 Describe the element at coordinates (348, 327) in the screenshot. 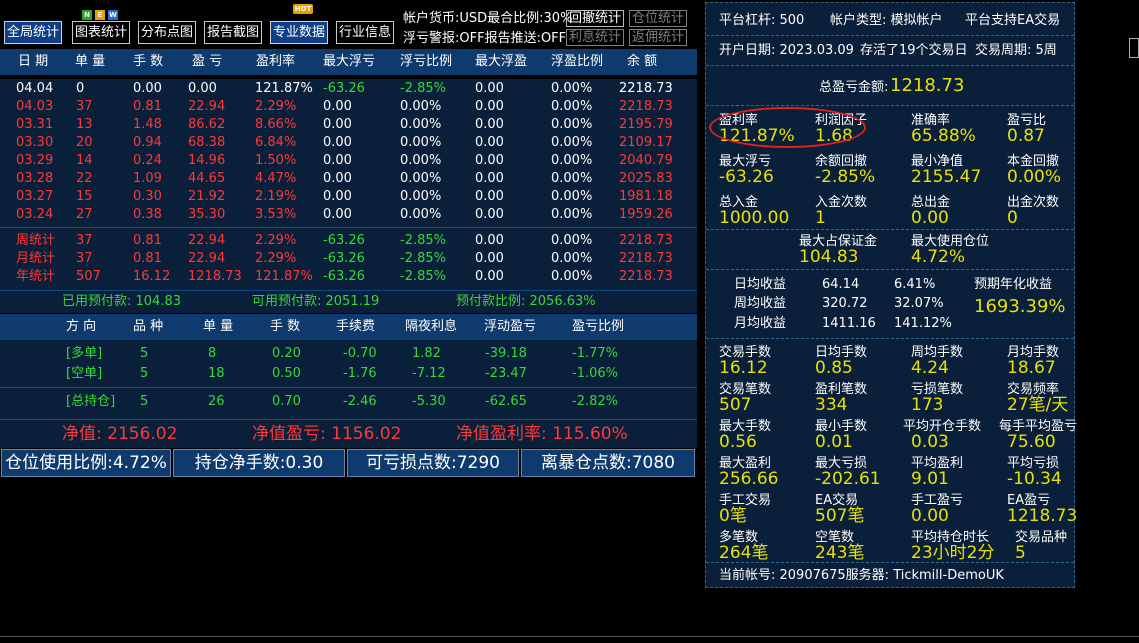

I see `positions-table-header: 方 向 品 种 单 量 手 数 手续费 隔夜利息 浮动盈亏 盈亏比例` at that location.